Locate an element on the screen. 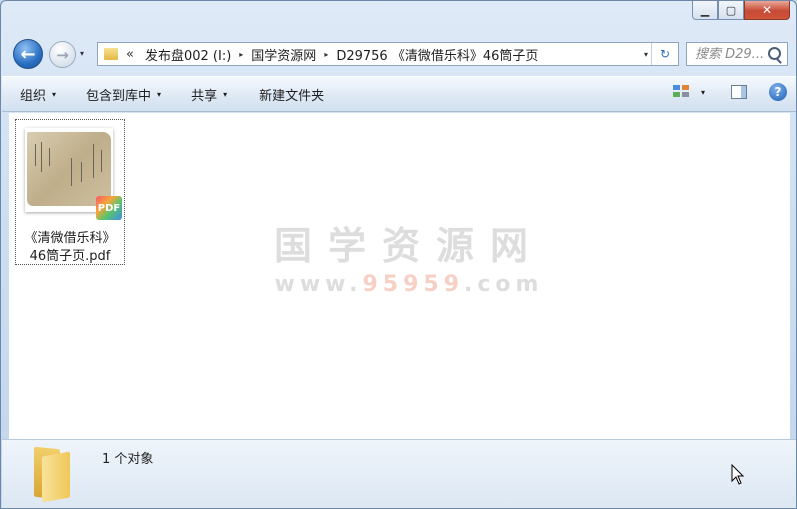 This screenshot has height=509, width=797. file-item-pdf: PDF 《清微借乐科》 46筒子页.pdf is located at coordinates (70, 192).